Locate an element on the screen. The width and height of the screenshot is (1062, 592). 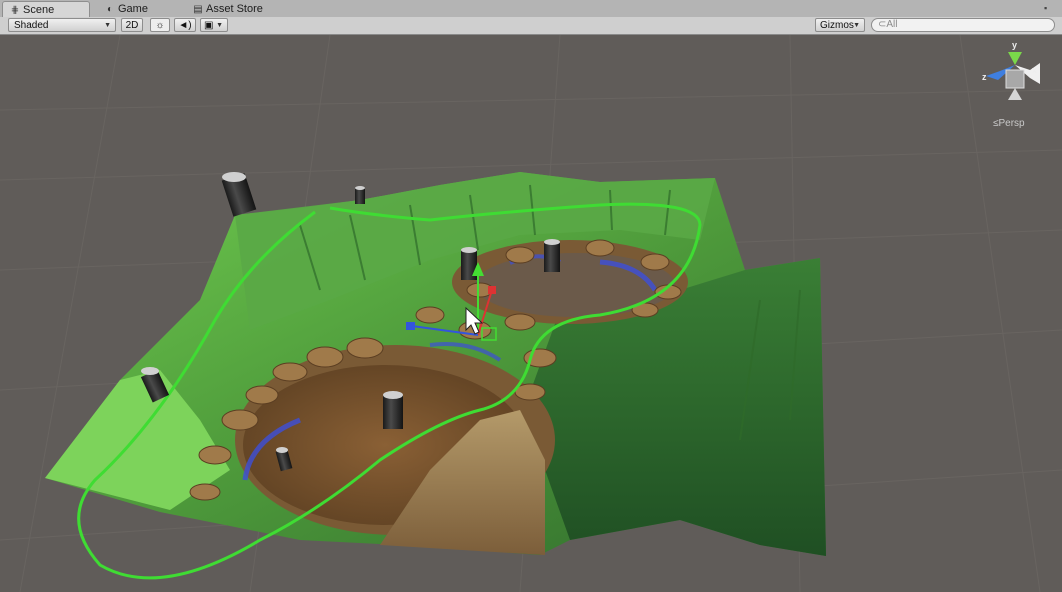
projection-toggle: ≤Persp is located at coordinates (1009, 123).